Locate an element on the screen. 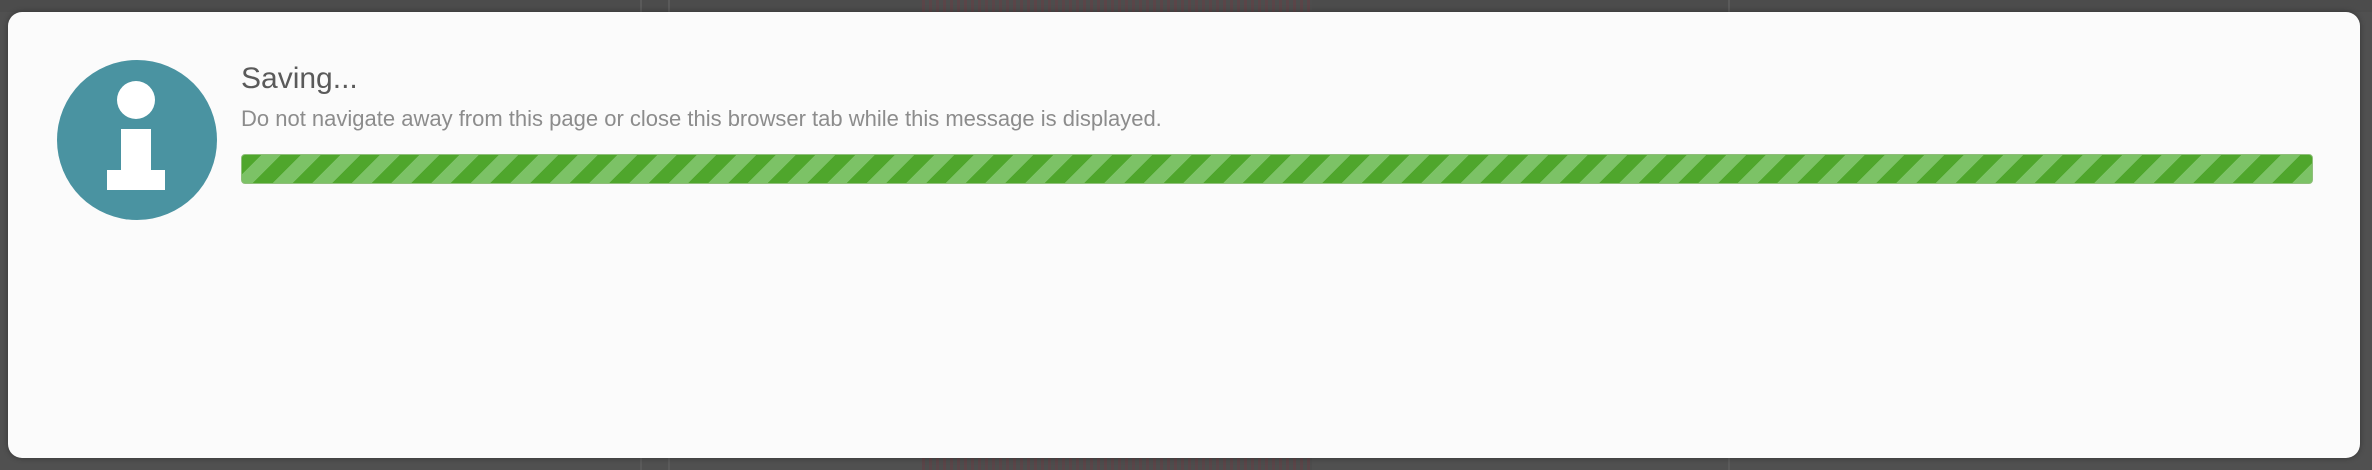 The width and height of the screenshot is (2372, 470). progress-bar-fill is located at coordinates (1277, 169).